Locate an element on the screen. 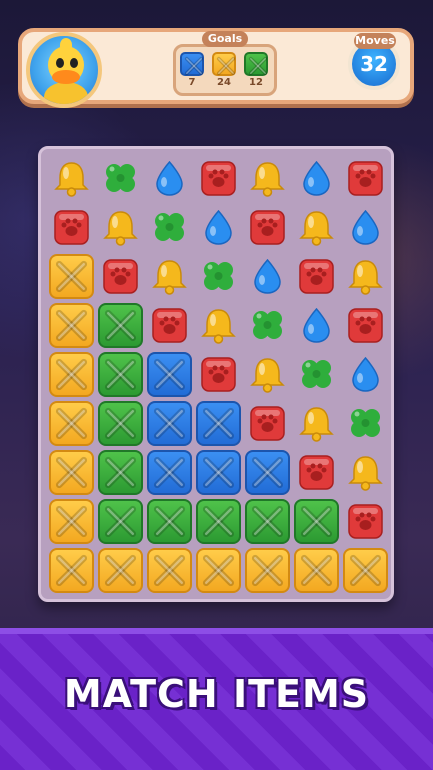 The image size is (433, 770). moves-label: Moves is located at coordinates (375, 41).